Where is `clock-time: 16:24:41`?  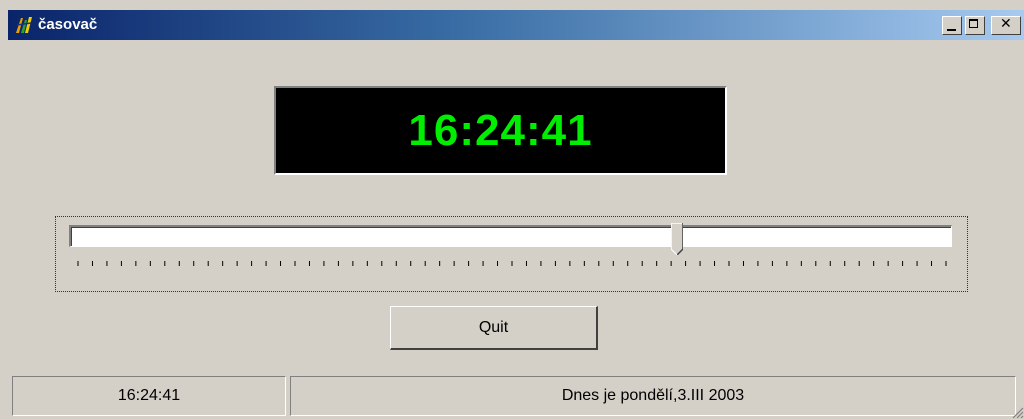 clock-time: 16:24:41 is located at coordinates (500, 130).